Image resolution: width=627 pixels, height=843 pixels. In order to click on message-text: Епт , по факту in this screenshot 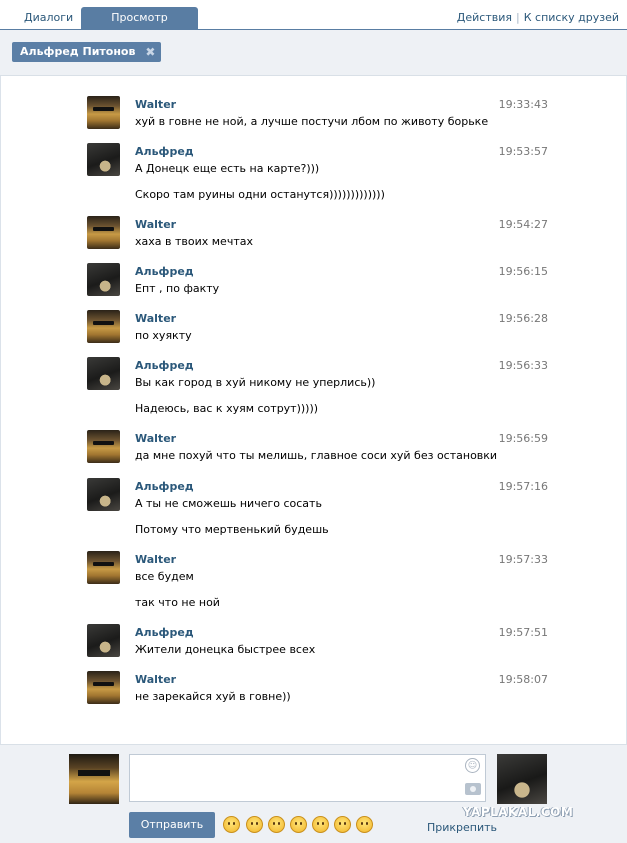, I will do `click(177, 288)`.